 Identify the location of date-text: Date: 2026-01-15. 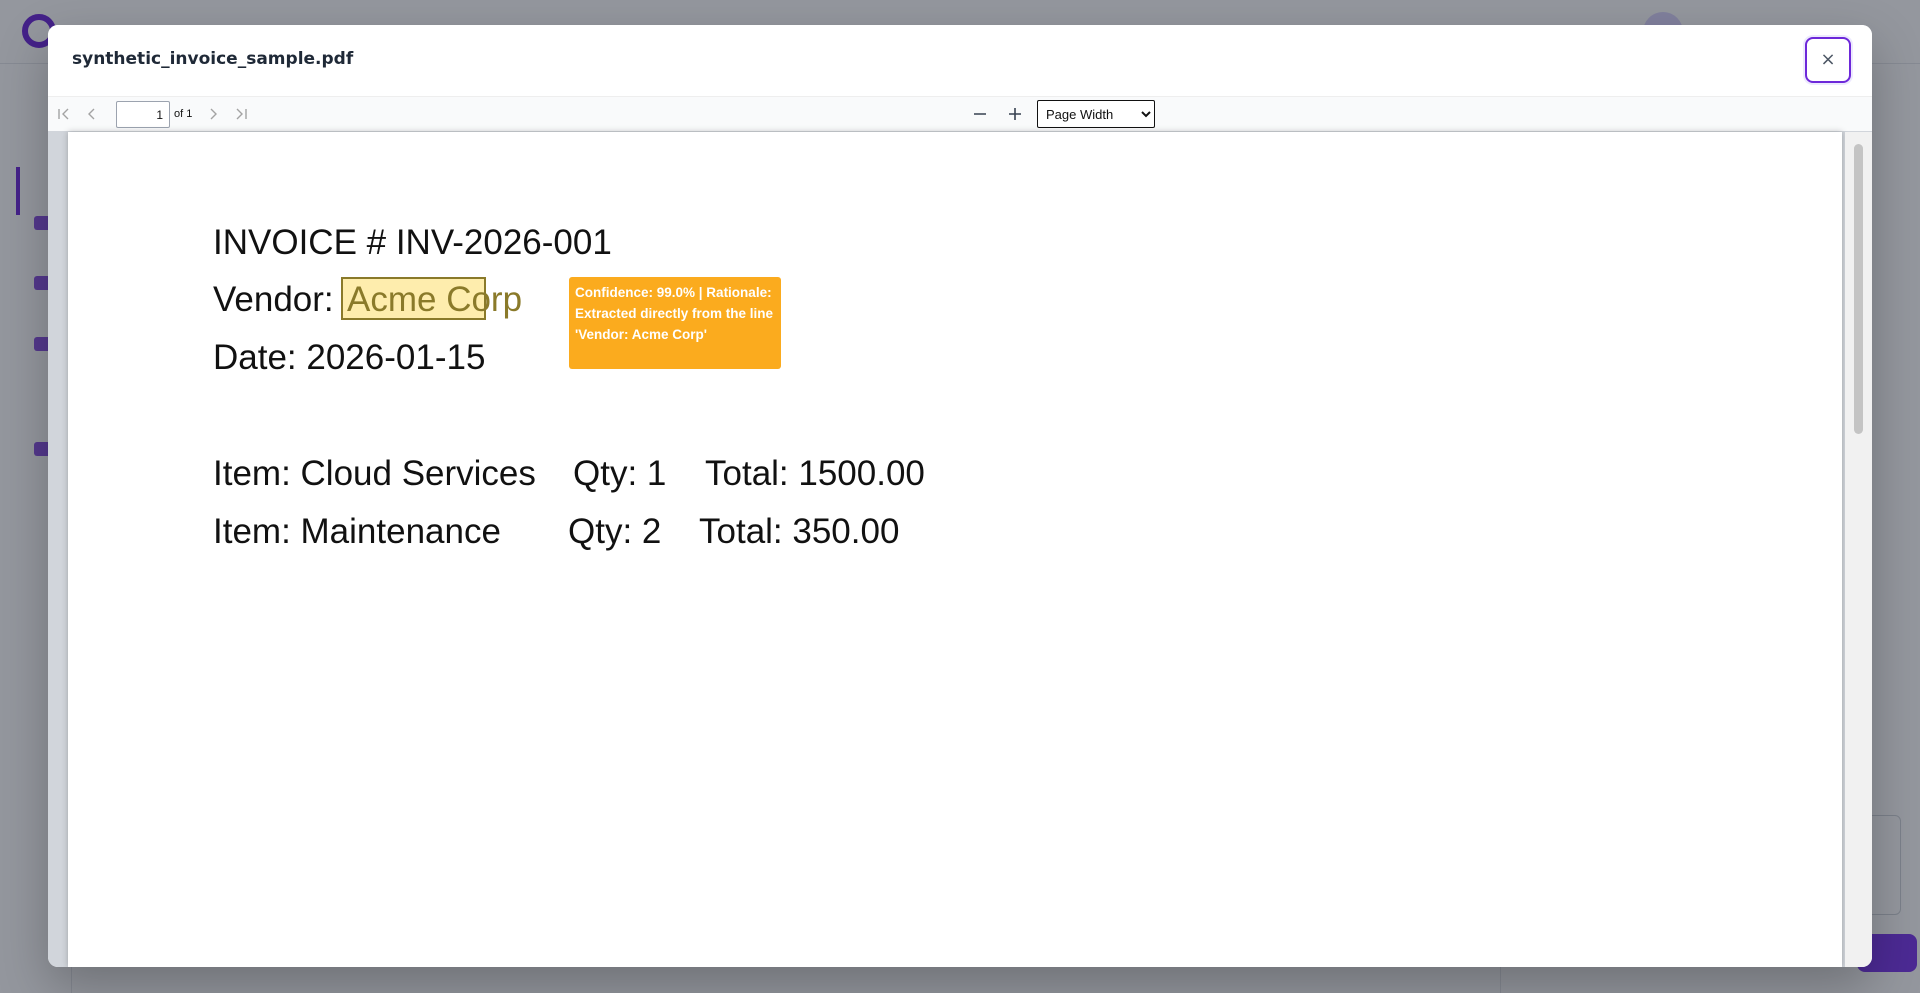
(349, 357).